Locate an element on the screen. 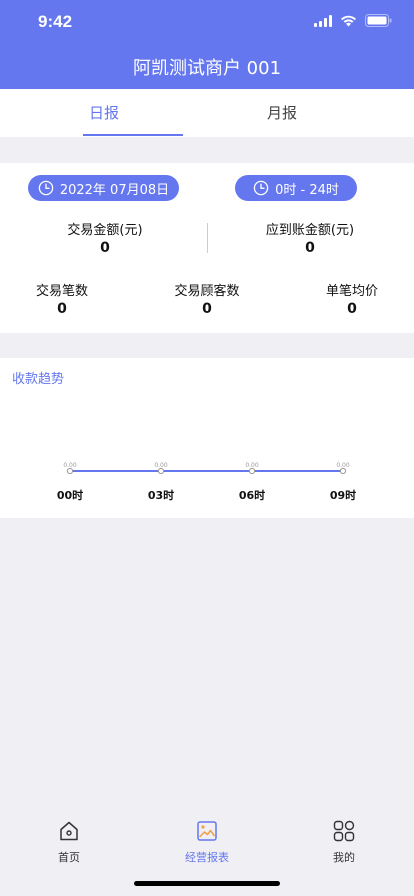 This screenshot has height=896, width=414. wifi-icon is located at coordinates (348, 20).